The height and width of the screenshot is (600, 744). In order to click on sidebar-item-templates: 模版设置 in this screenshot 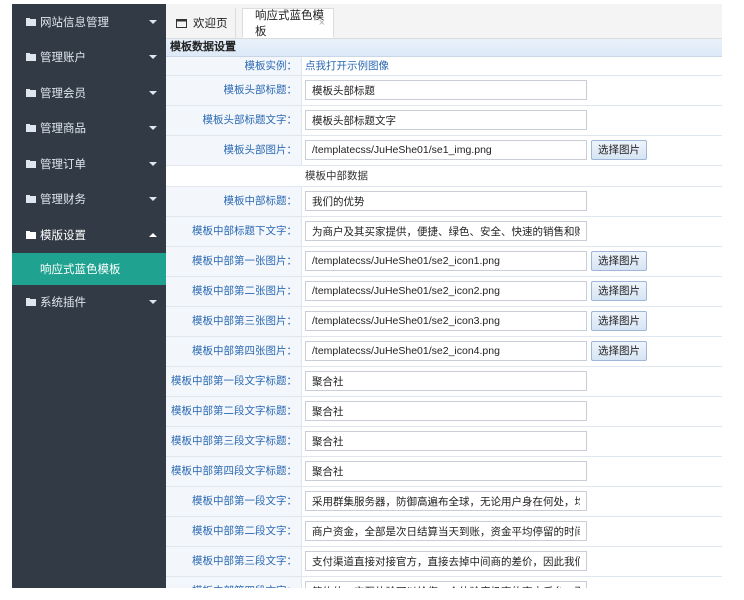, I will do `click(89, 235)`.